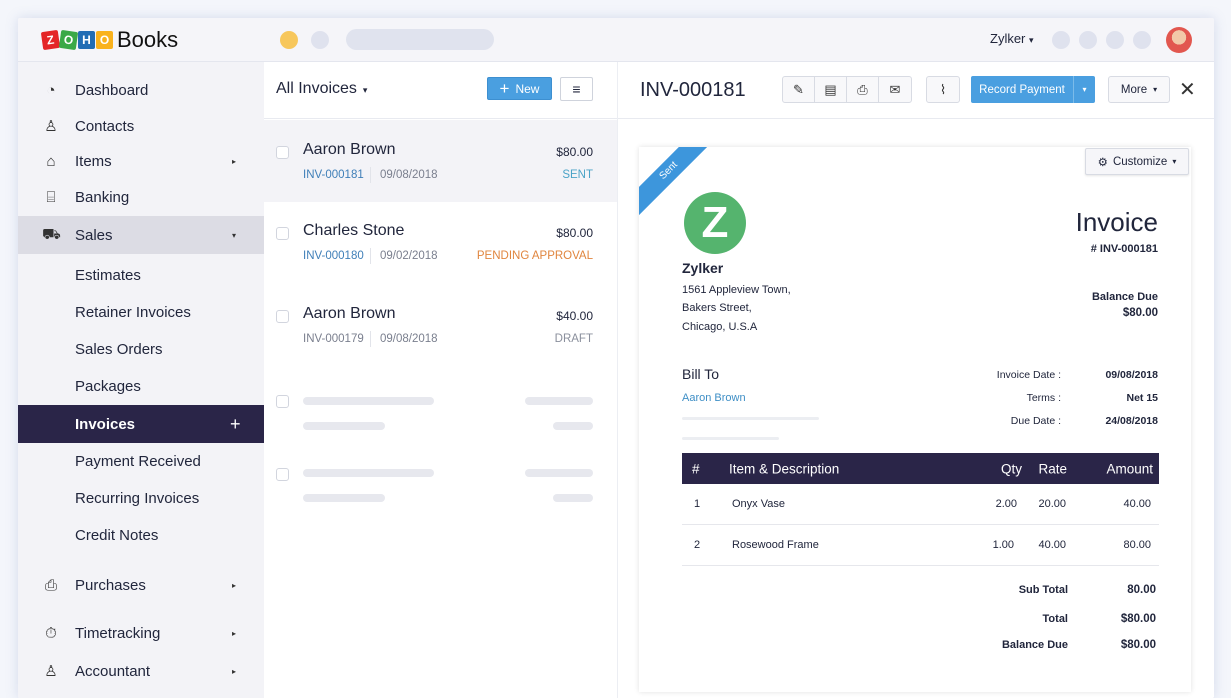  I want to click on email-button: ✉, so click(895, 89).